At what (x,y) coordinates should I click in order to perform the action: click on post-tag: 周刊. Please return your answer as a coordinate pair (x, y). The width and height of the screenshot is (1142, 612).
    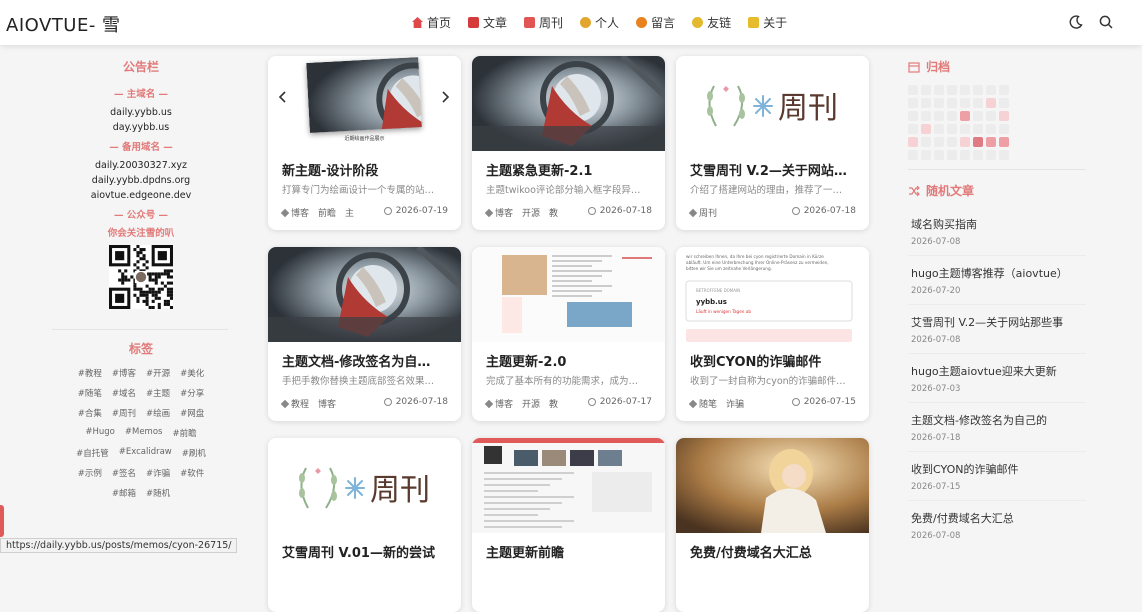
    Looking at the image, I should click on (708, 212).